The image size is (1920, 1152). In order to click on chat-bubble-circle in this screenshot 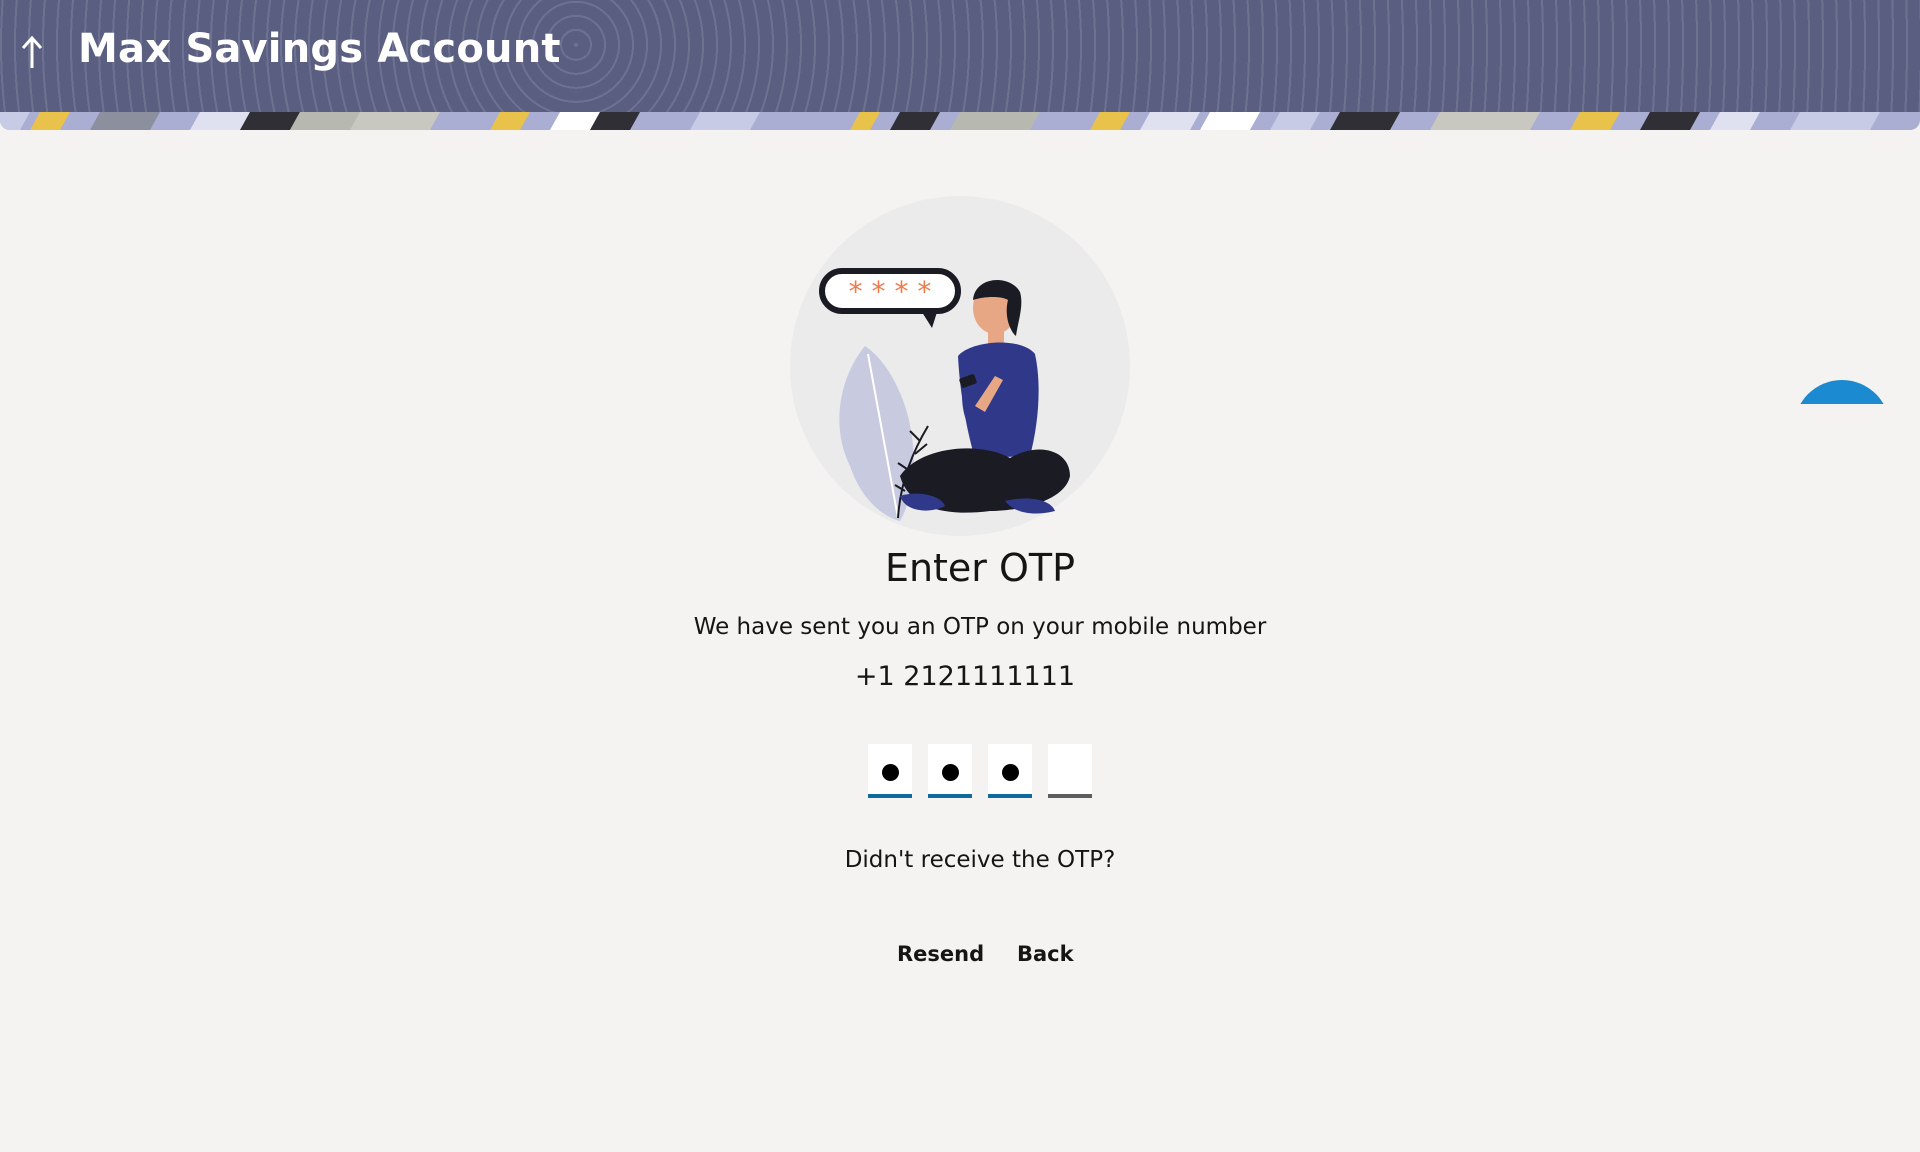, I will do `click(1842, 392)`.